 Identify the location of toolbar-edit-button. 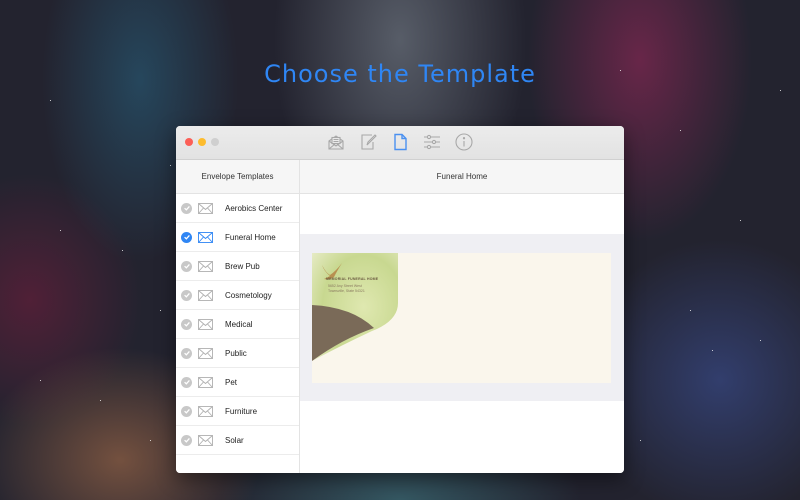
(368, 142).